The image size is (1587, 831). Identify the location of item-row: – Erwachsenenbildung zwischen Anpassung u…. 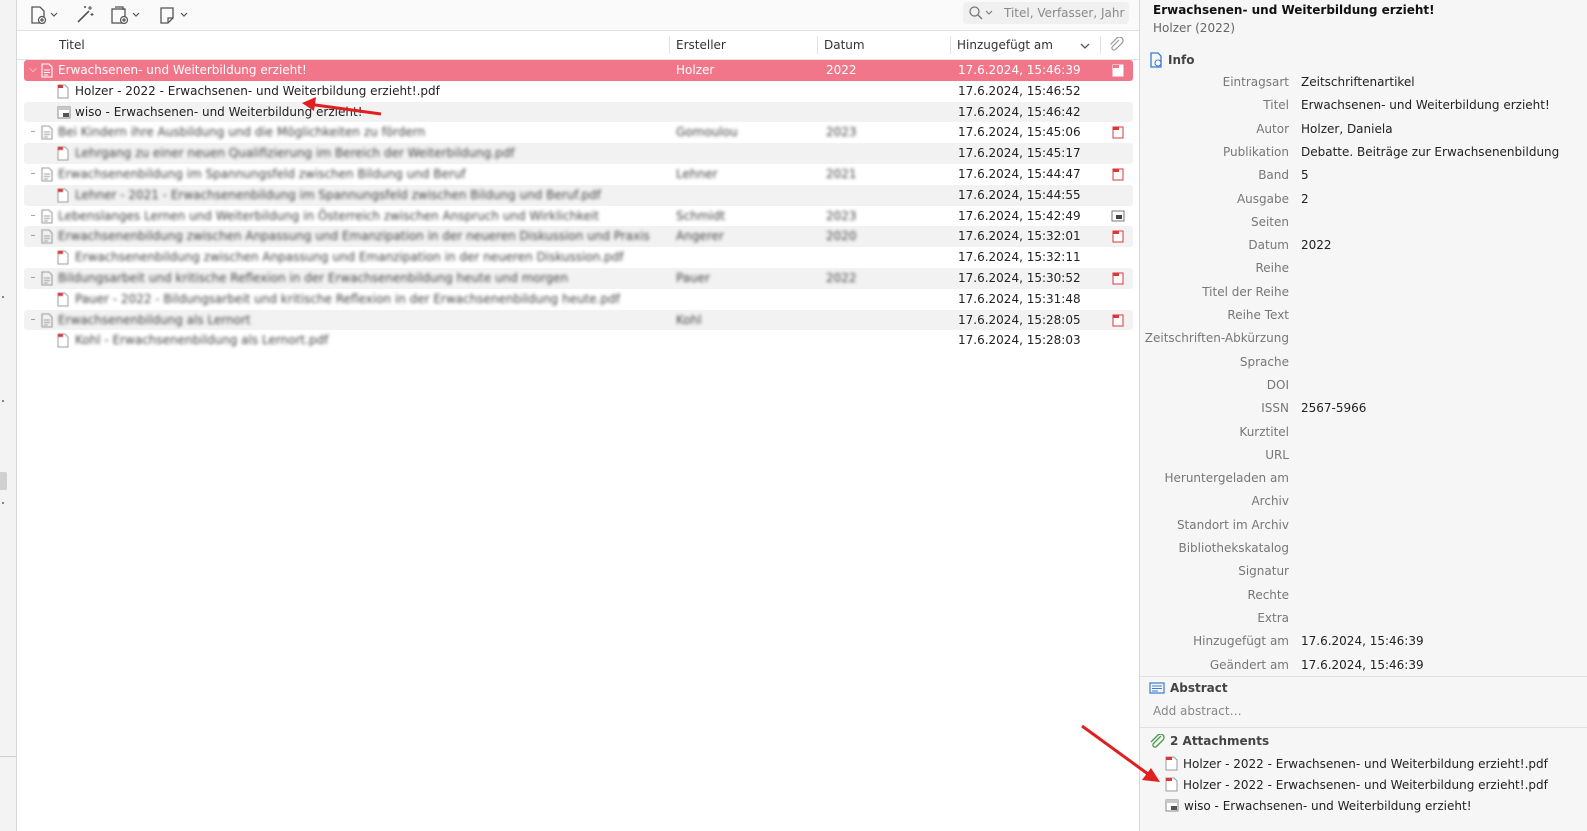
(578, 237).